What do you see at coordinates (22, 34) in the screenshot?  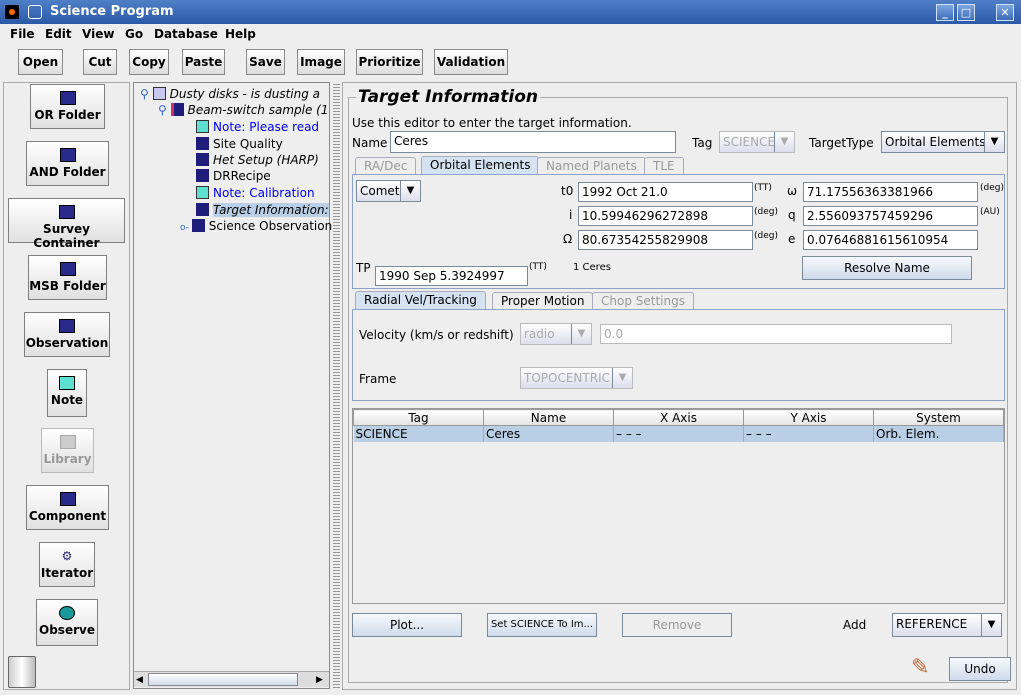 I see `menu-file: File` at bounding box center [22, 34].